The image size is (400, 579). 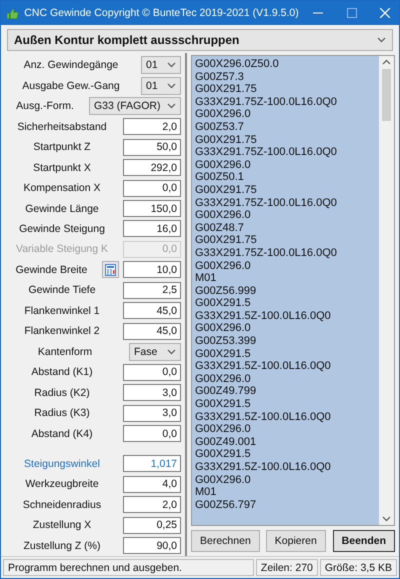 I want to click on number-input: 16,0, so click(x=152, y=229).